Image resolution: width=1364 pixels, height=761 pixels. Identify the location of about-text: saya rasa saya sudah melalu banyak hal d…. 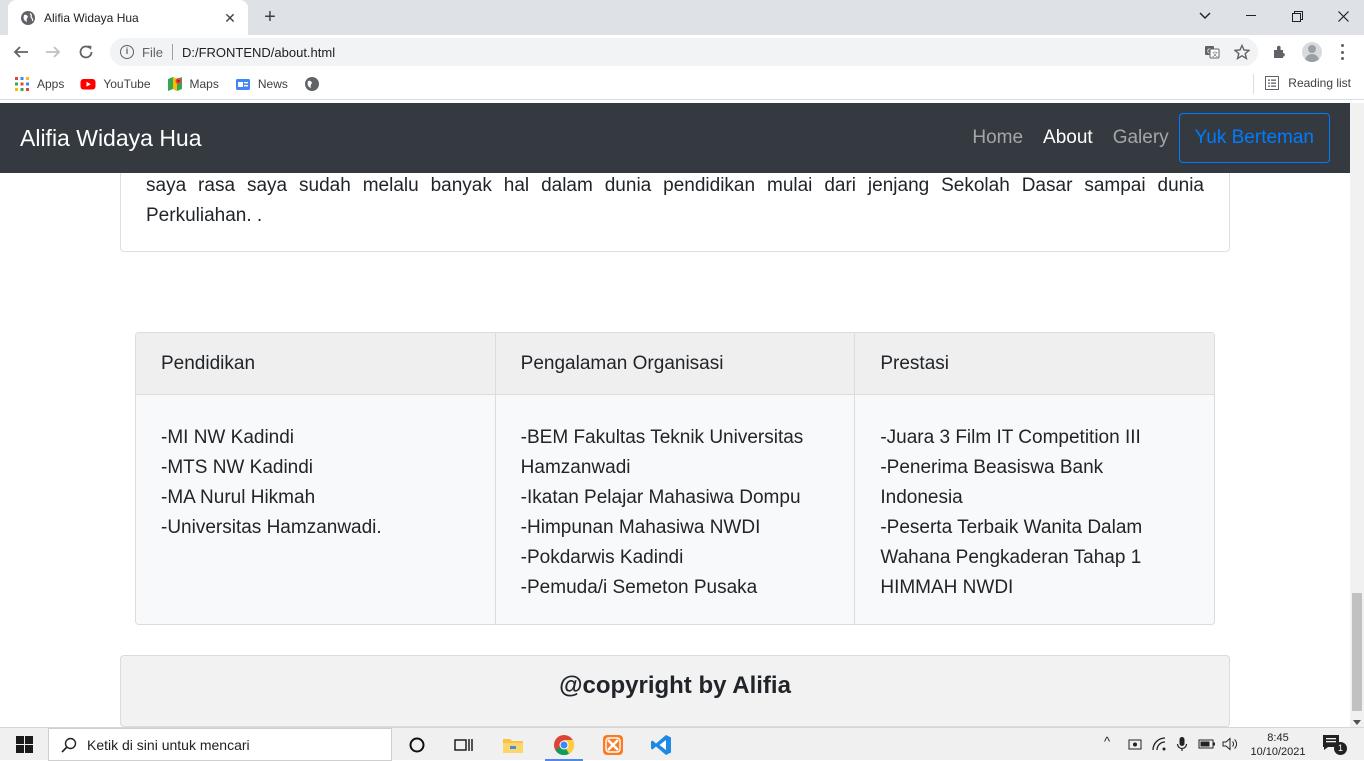
(675, 200).